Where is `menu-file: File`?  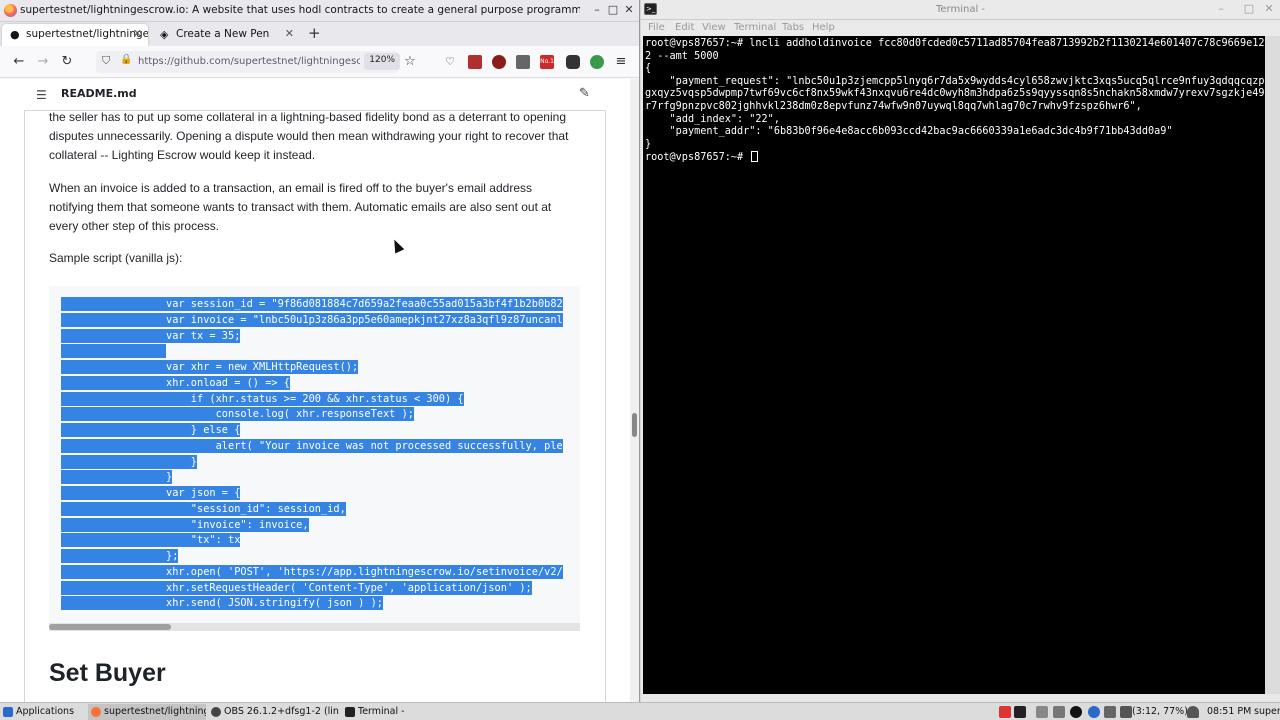 menu-file: File is located at coordinates (656, 27).